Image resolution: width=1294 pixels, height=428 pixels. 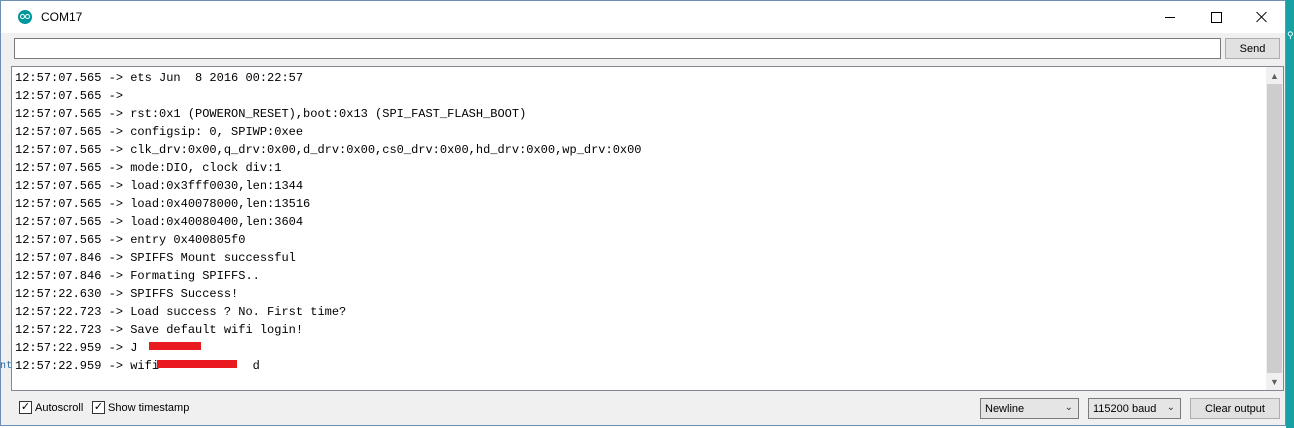 What do you see at coordinates (1252, 48) in the screenshot?
I see `send-button: Send` at bounding box center [1252, 48].